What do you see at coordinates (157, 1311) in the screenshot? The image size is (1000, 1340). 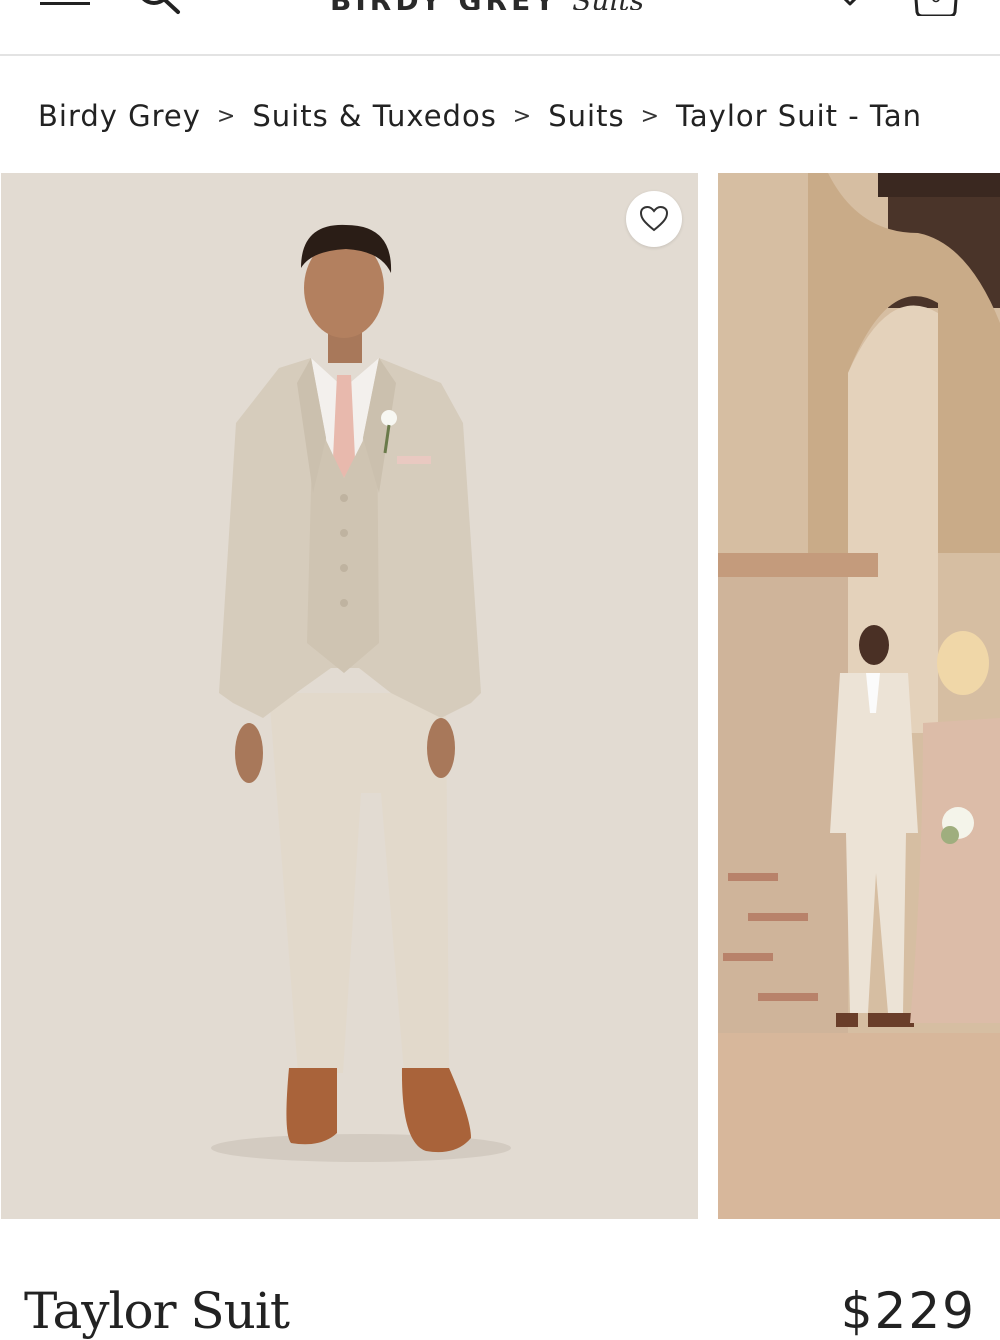 I see `product-title: Taylor Suit` at bounding box center [157, 1311].